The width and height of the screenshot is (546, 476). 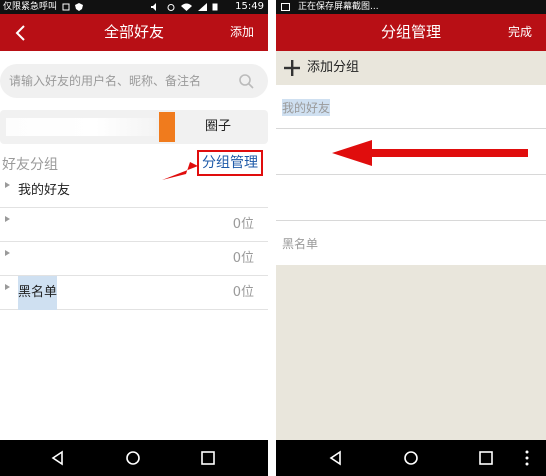 I want to click on group-row-3: 黑名单 0位, so click(x=134, y=293).